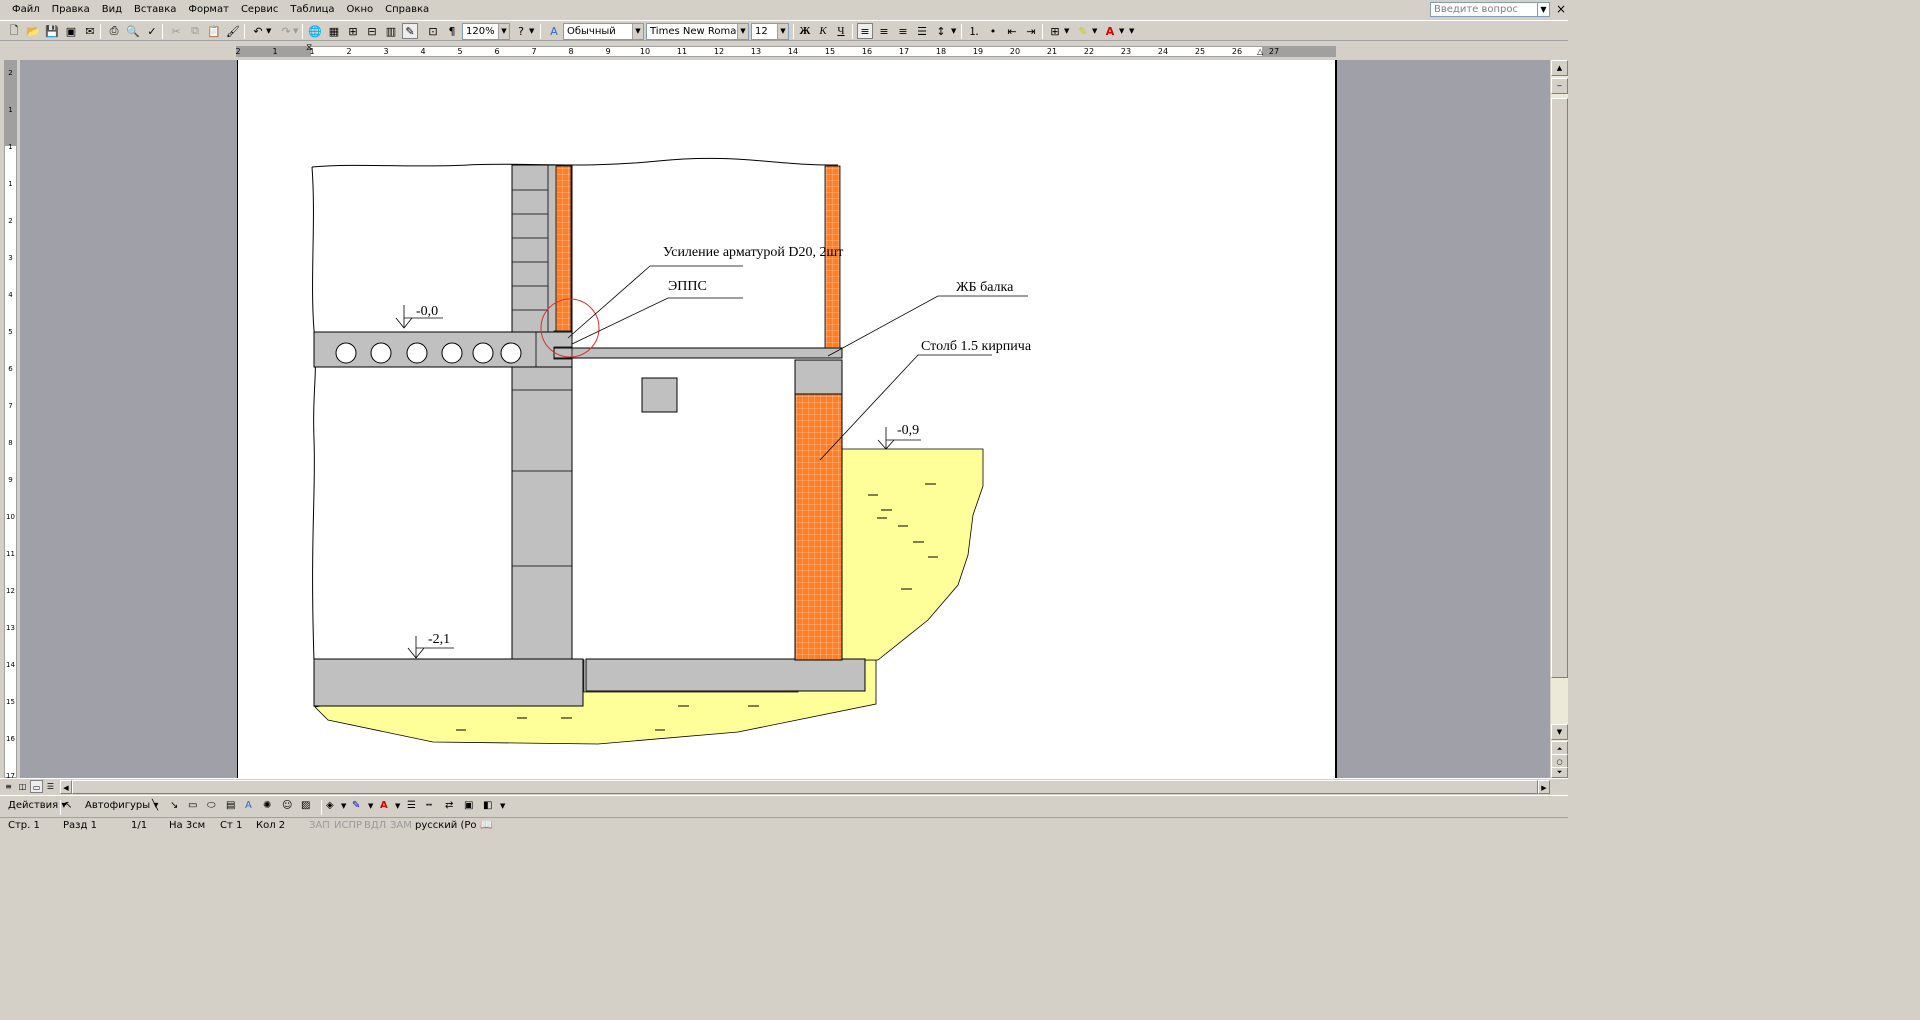 The height and width of the screenshot is (1020, 1920). I want to click on redo-icon: ↷, so click(286, 31).